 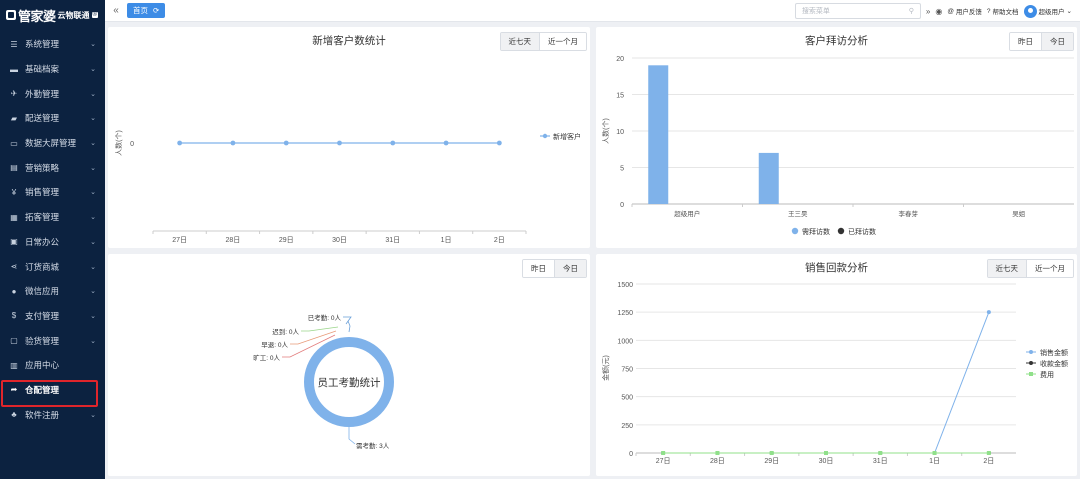 What do you see at coordinates (52, 118) in the screenshot?
I see `sidebar-item: ▰ 配送管理 ⌄` at bounding box center [52, 118].